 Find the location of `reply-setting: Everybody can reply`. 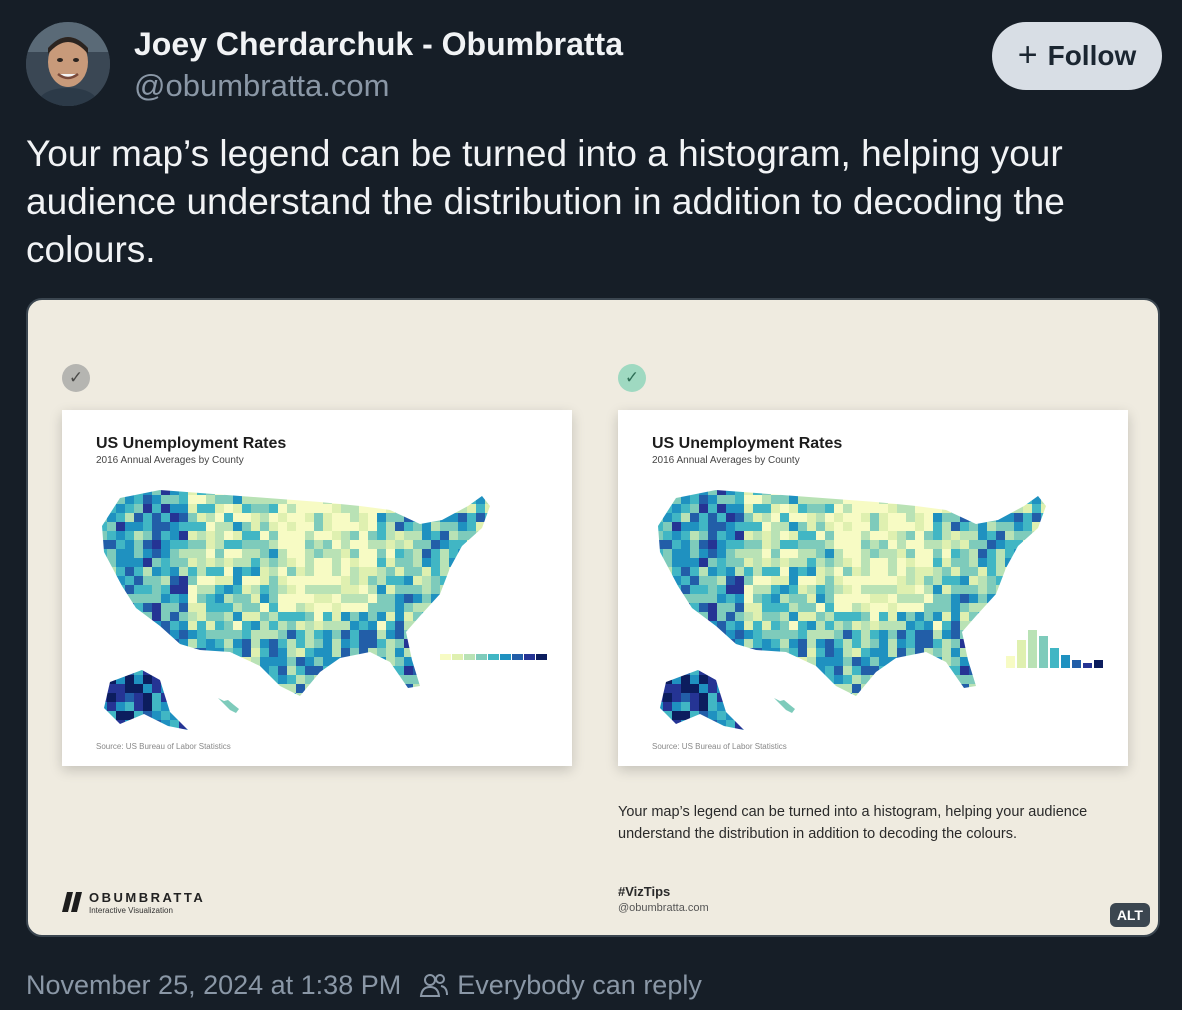

reply-setting: Everybody can reply is located at coordinates (560, 985).